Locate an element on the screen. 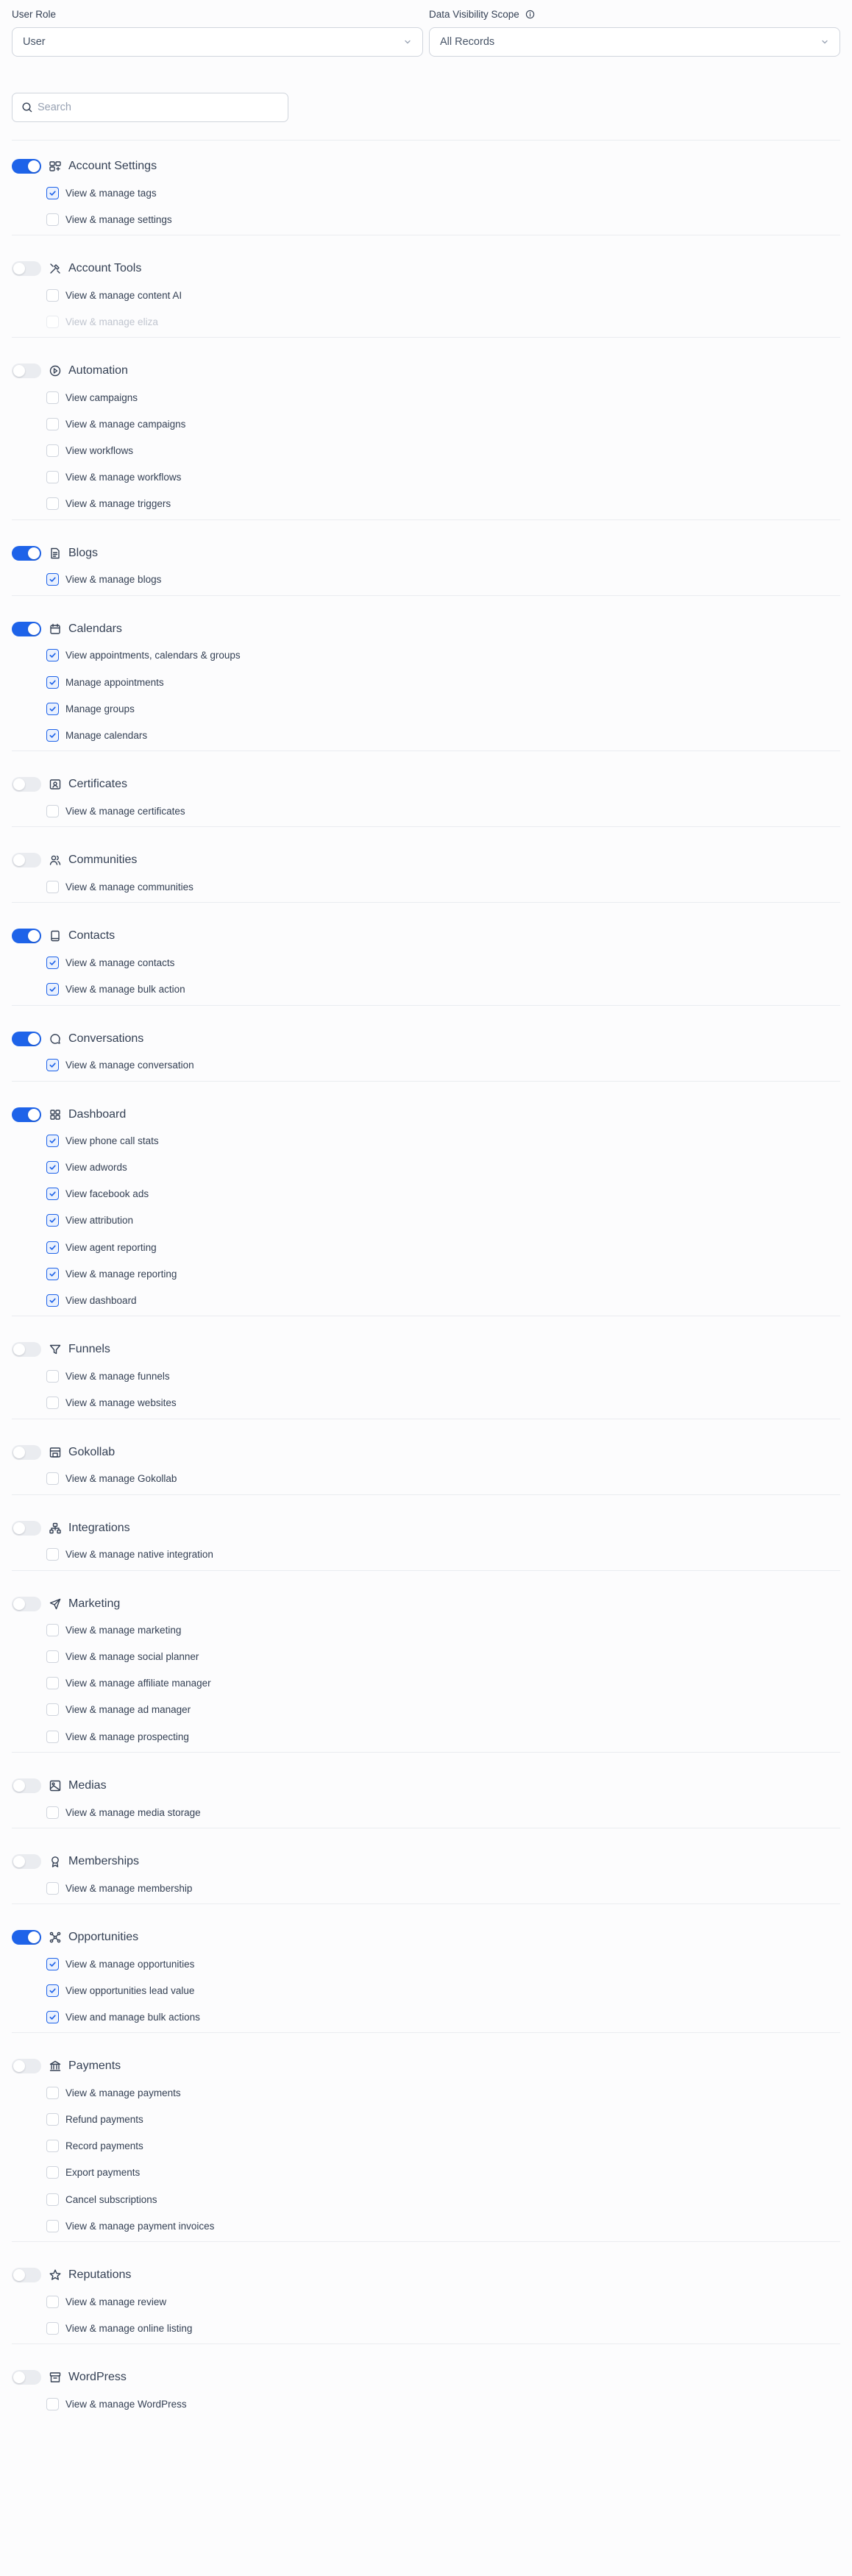 The width and height of the screenshot is (852, 2576). search-box is located at coordinates (150, 107).